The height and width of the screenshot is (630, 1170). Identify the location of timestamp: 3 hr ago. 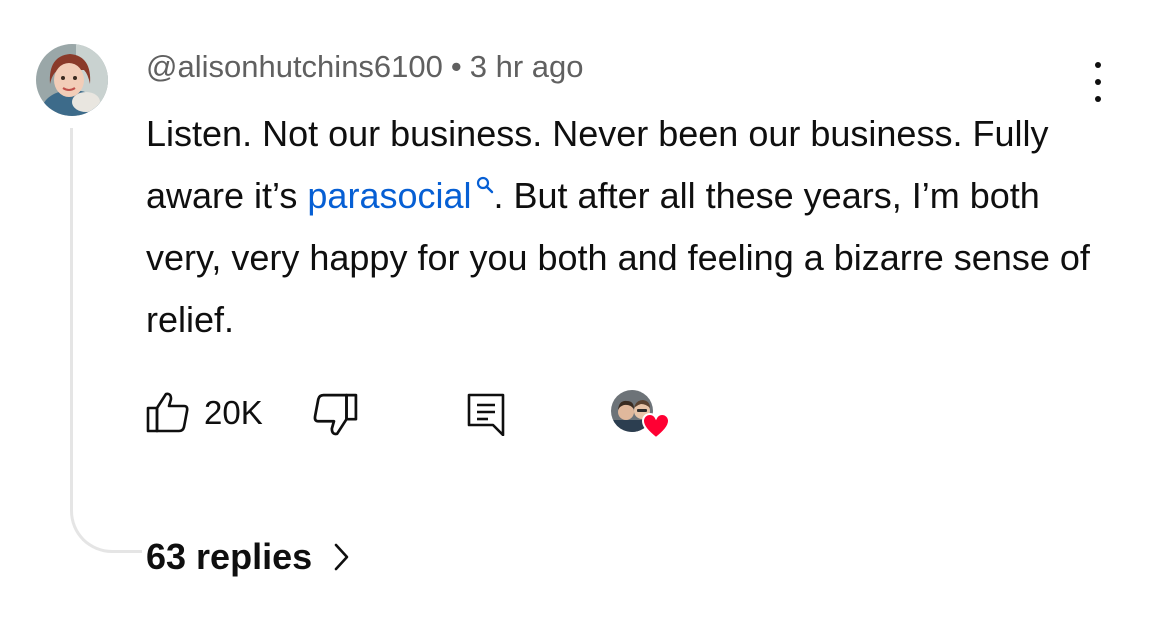
(527, 66).